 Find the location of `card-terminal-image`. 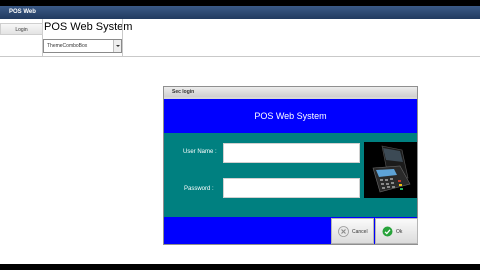

card-terminal-image is located at coordinates (390, 170).